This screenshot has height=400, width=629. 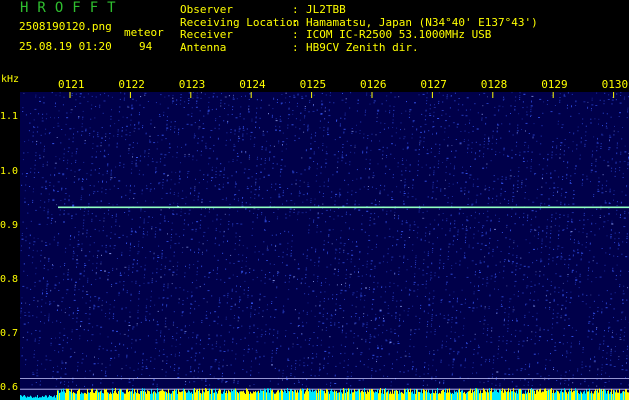 What do you see at coordinates (373, 84) in the screenshot?
I see `time-tick-0126: 0126` at bounding box center [373, 84].